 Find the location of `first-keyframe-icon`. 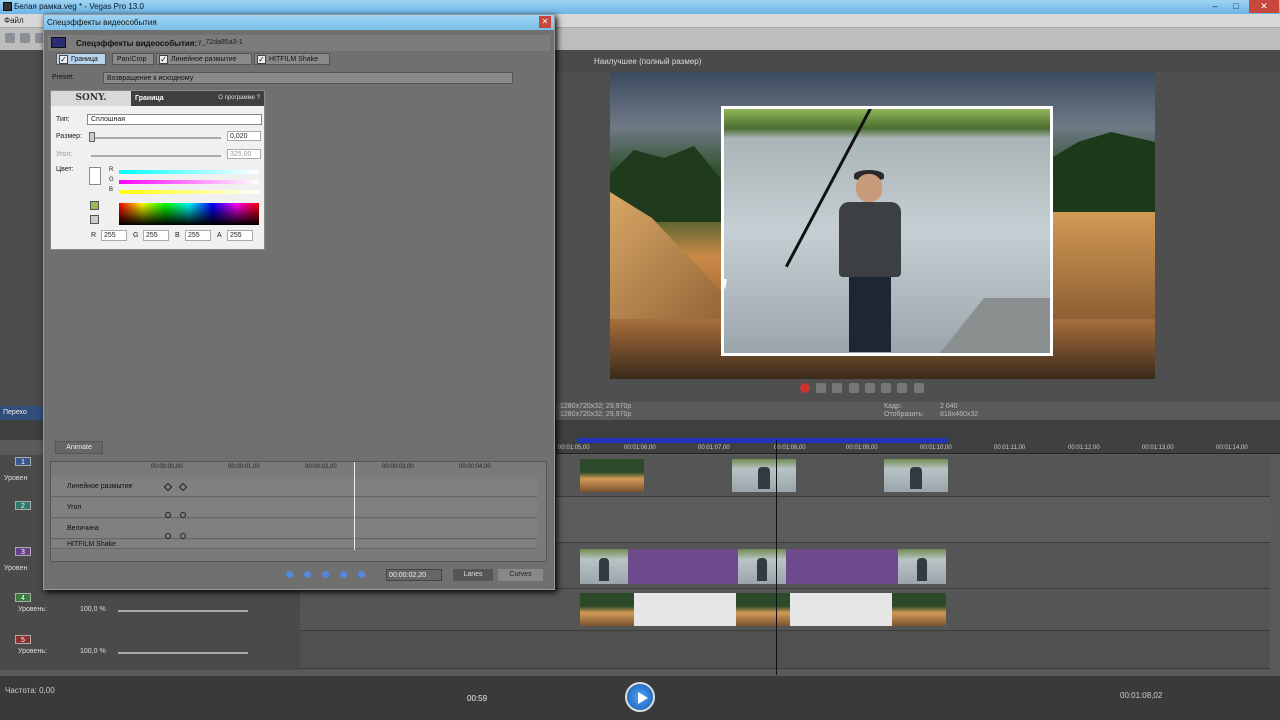

first-keyframe-icon is located at coordinates (289, 574).